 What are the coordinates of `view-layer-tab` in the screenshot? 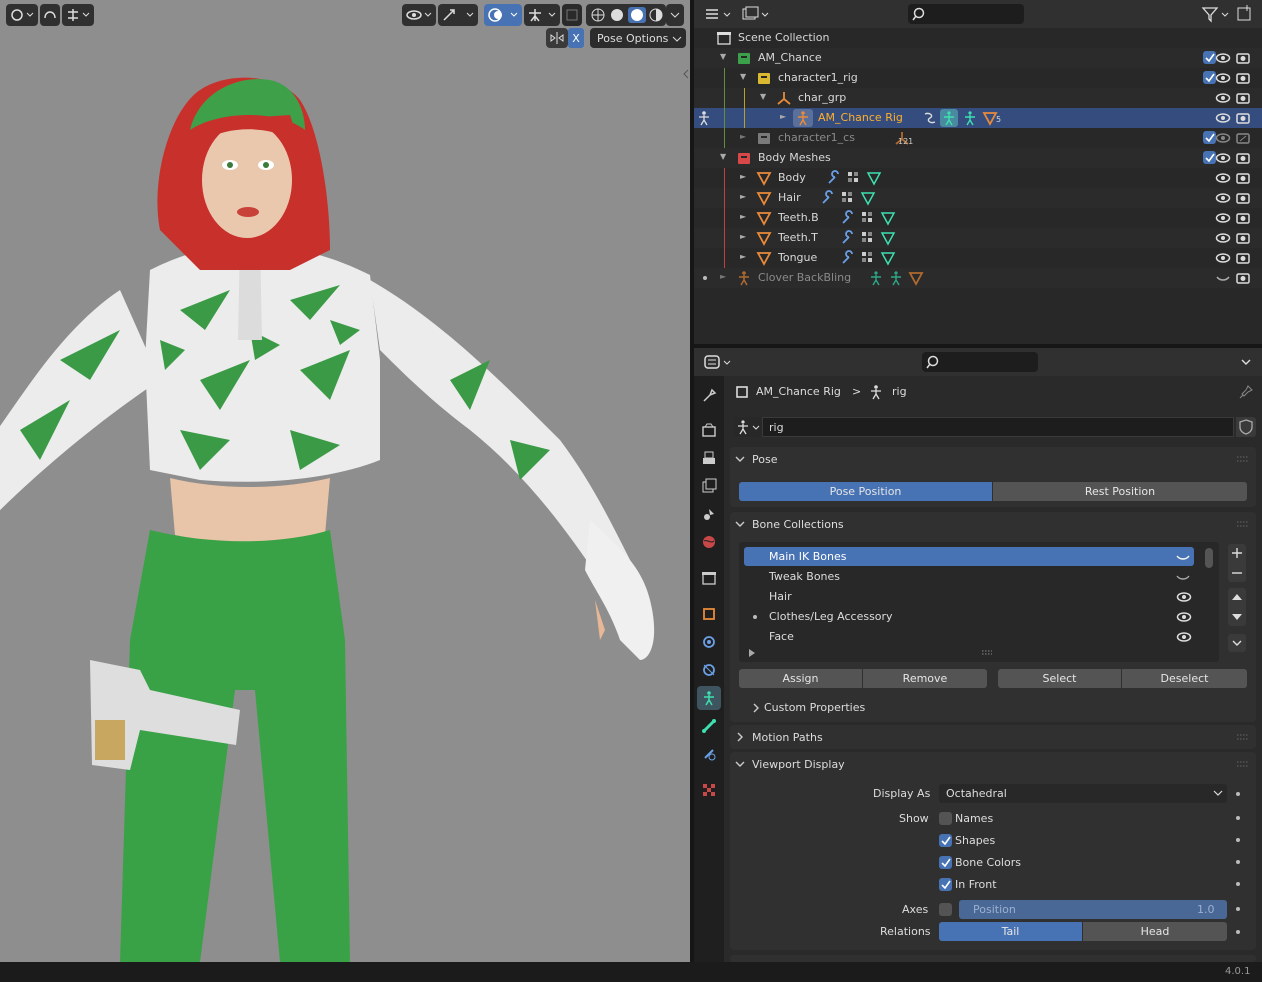 It's located at (709, 486).